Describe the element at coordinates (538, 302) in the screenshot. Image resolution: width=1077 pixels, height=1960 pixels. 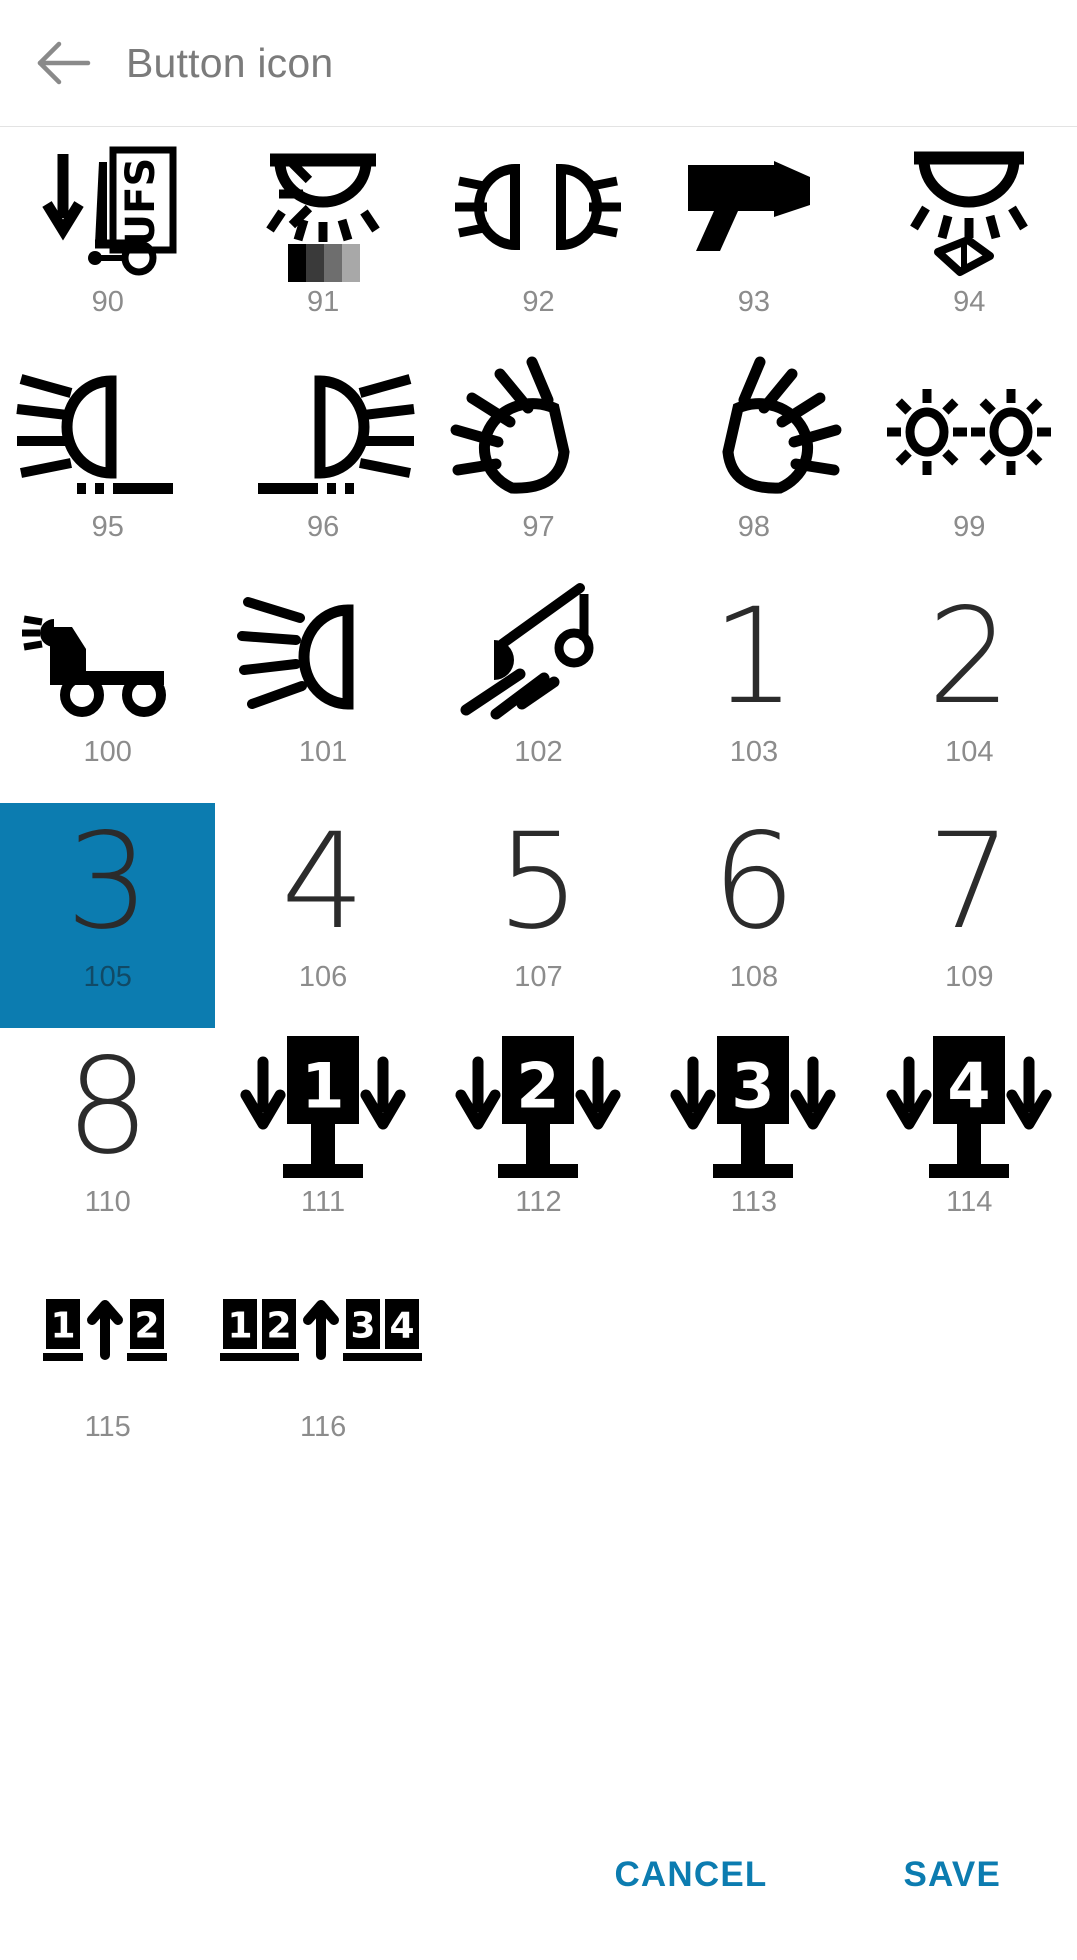
I see `icon-cell-label: 92` at that location.